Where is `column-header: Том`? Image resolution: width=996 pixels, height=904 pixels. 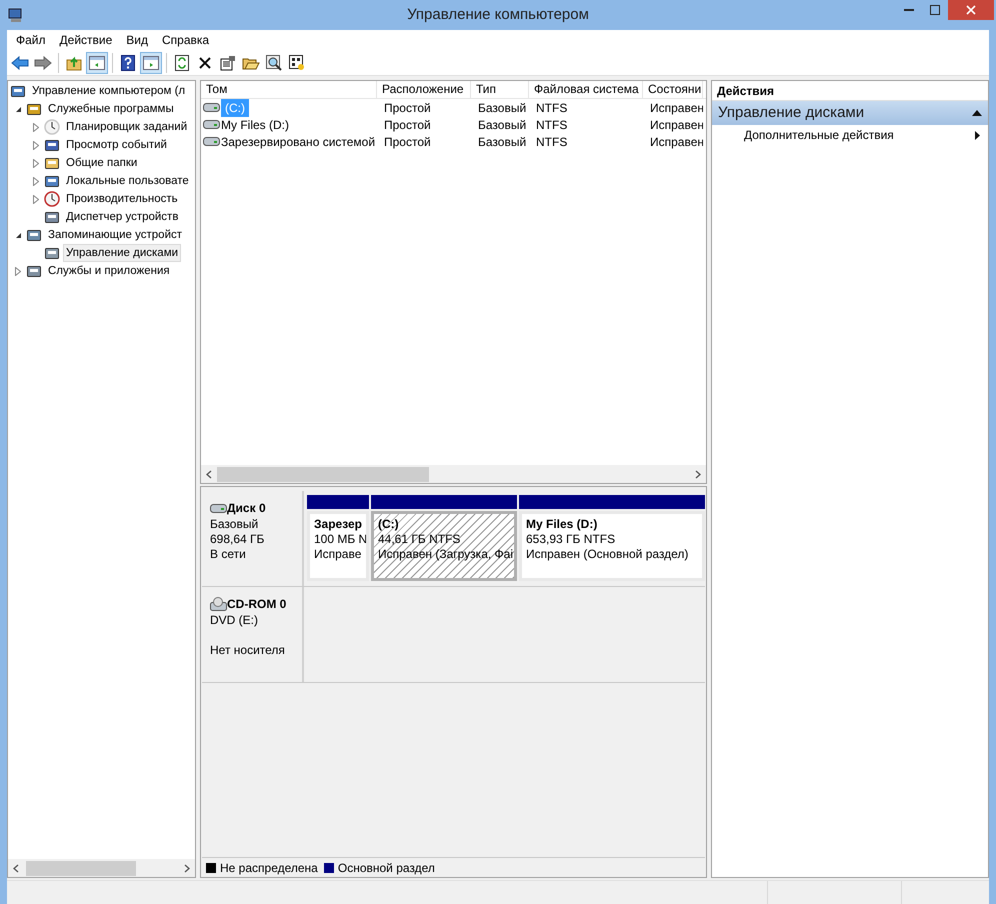 column-header: Том is located at coordinates (289, 89).